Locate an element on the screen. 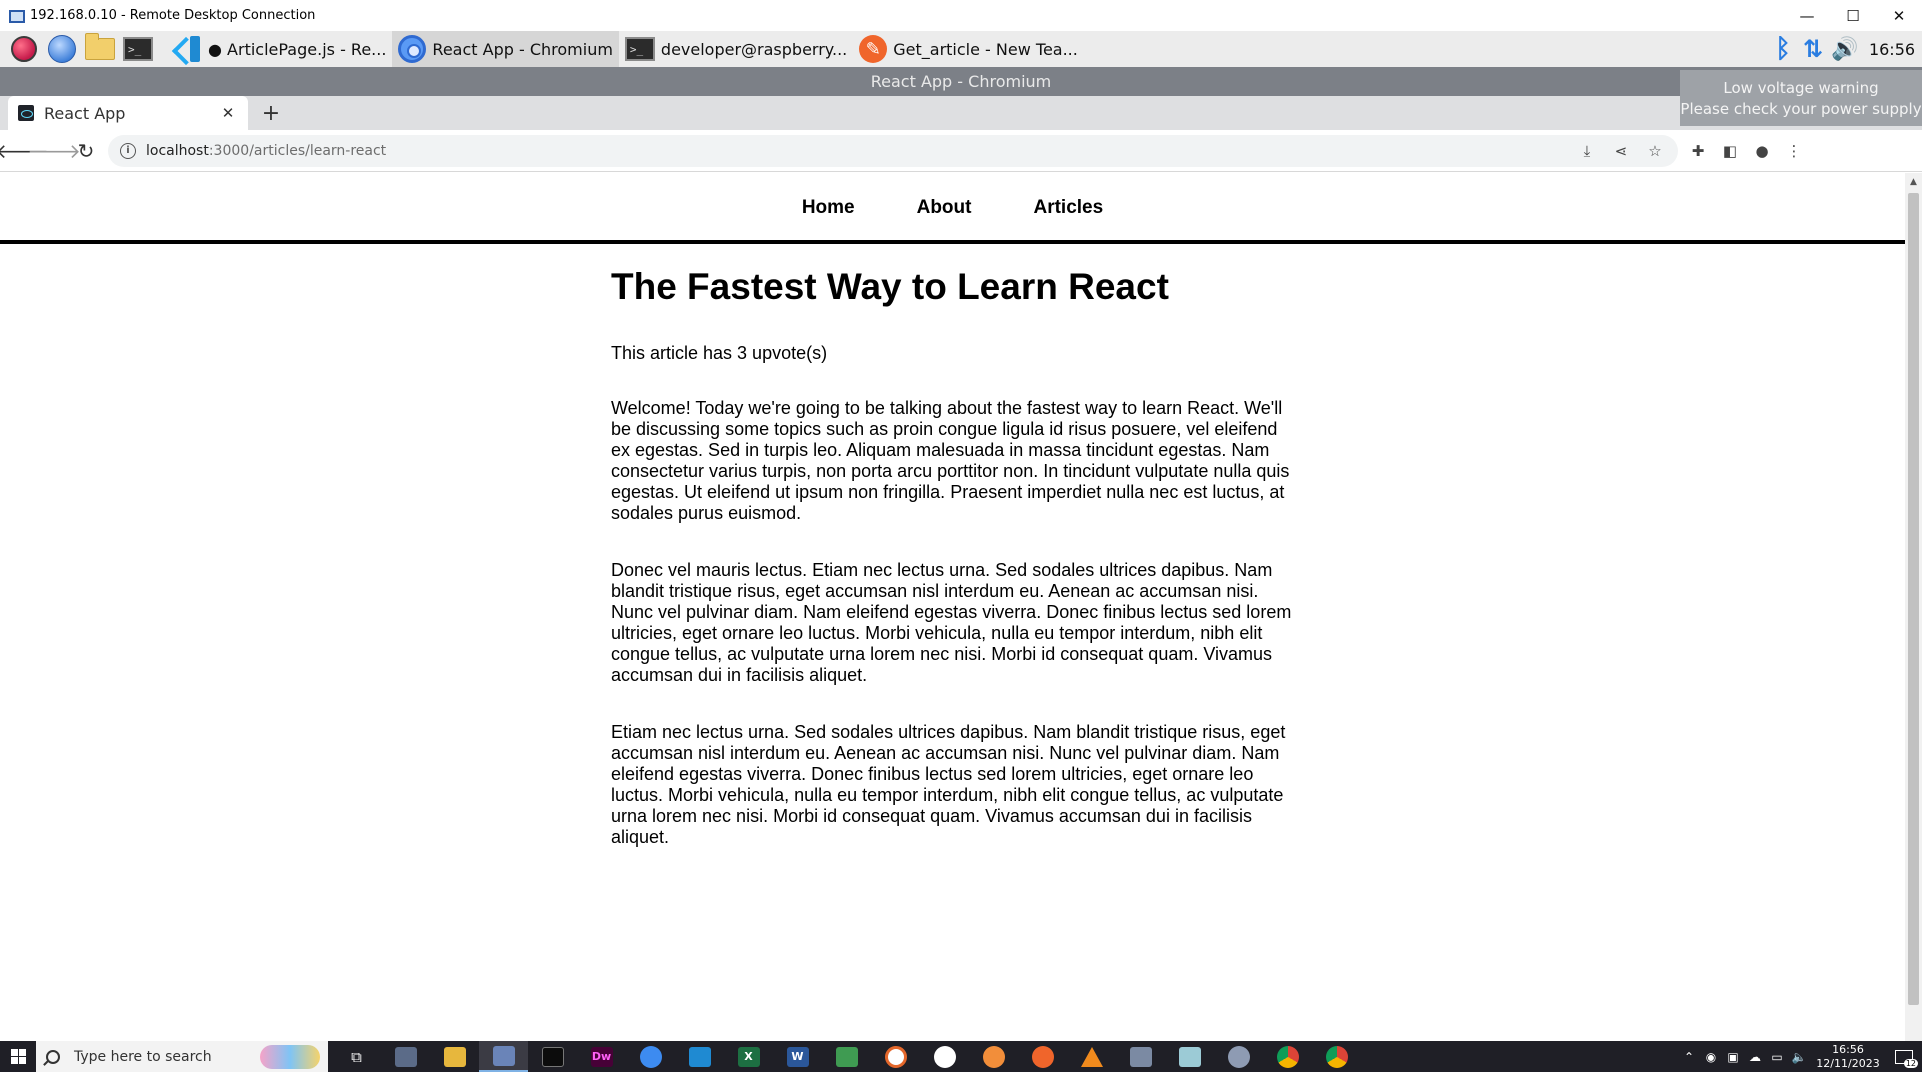 This screenshot has width=1922, height=1072. bookmark-star-icon: ☆ is located at coordinates (1655, 151).